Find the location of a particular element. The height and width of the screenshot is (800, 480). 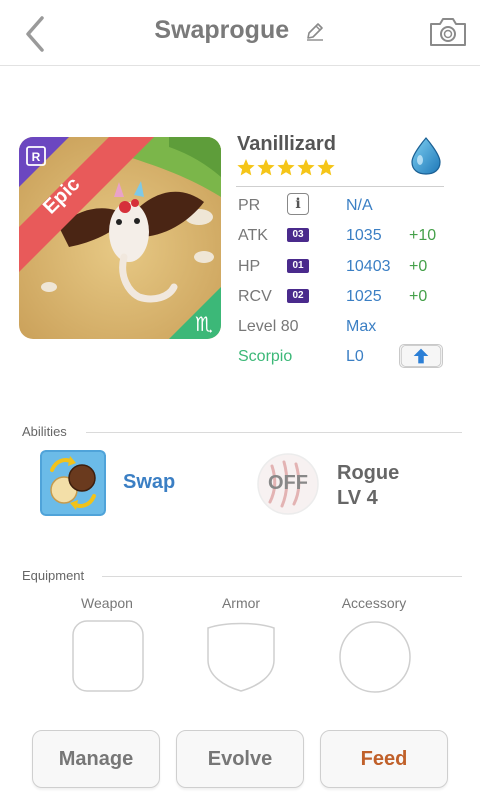

accessory-label: Accessory is located at coordinates (374, 603).